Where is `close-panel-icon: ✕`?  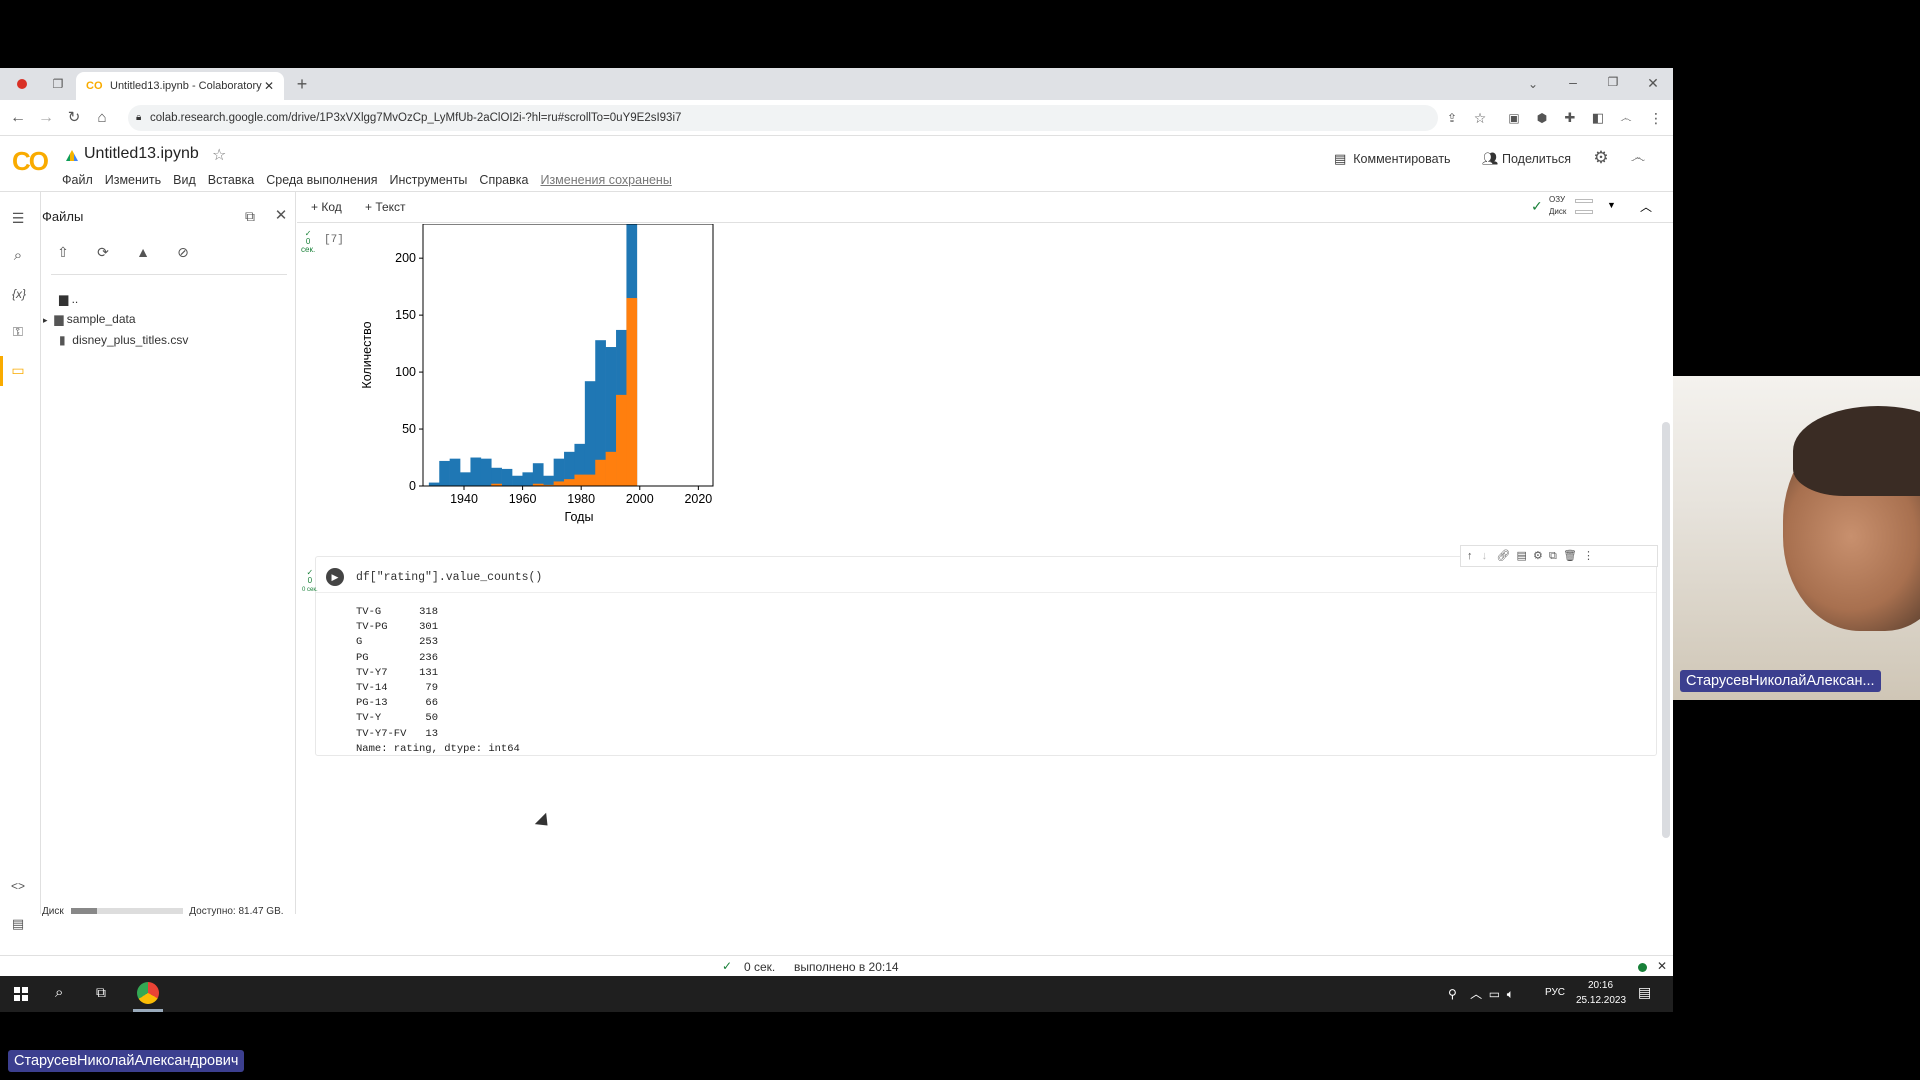 close-panel-icon: ✕ is located at coordinates (281, 216).